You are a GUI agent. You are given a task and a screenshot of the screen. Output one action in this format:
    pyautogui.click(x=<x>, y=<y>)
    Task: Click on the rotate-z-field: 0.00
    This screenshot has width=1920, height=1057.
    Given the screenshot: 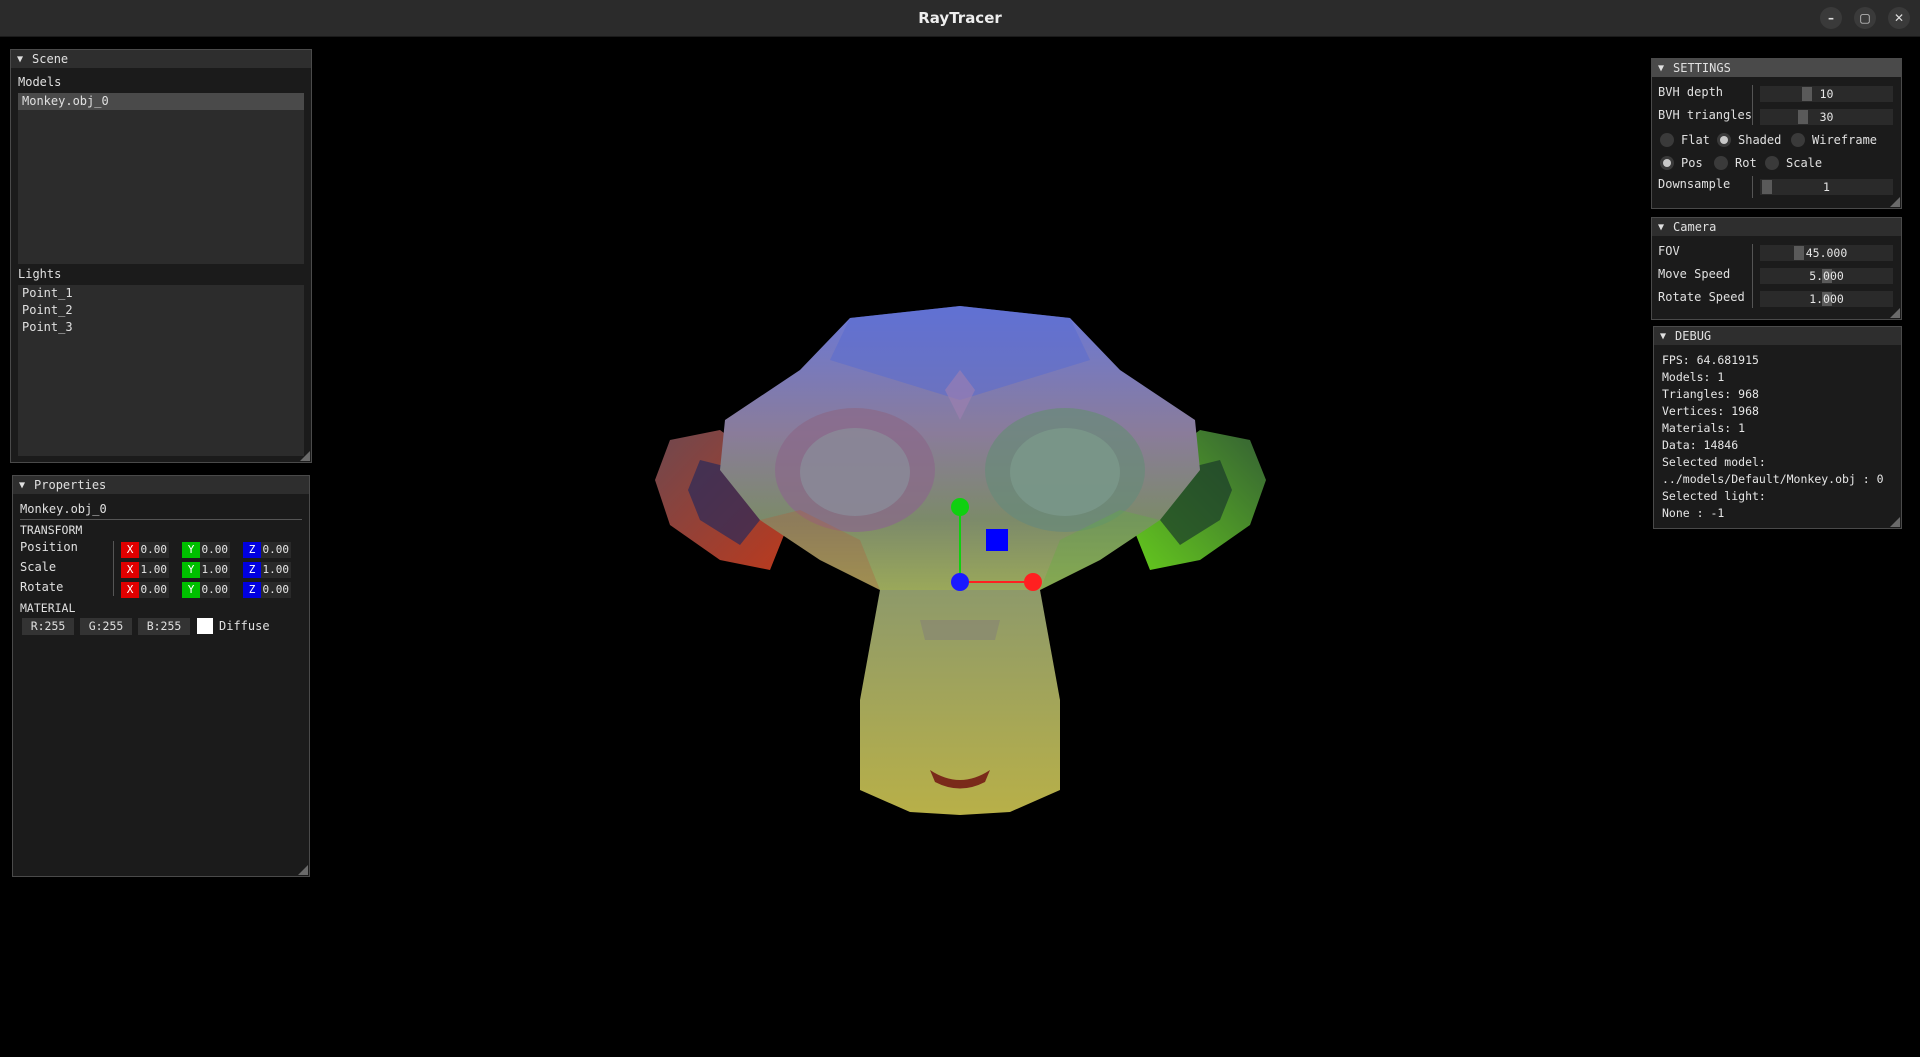 What is the action you would take?
    pyautogui.click(x=276, y=590)
    